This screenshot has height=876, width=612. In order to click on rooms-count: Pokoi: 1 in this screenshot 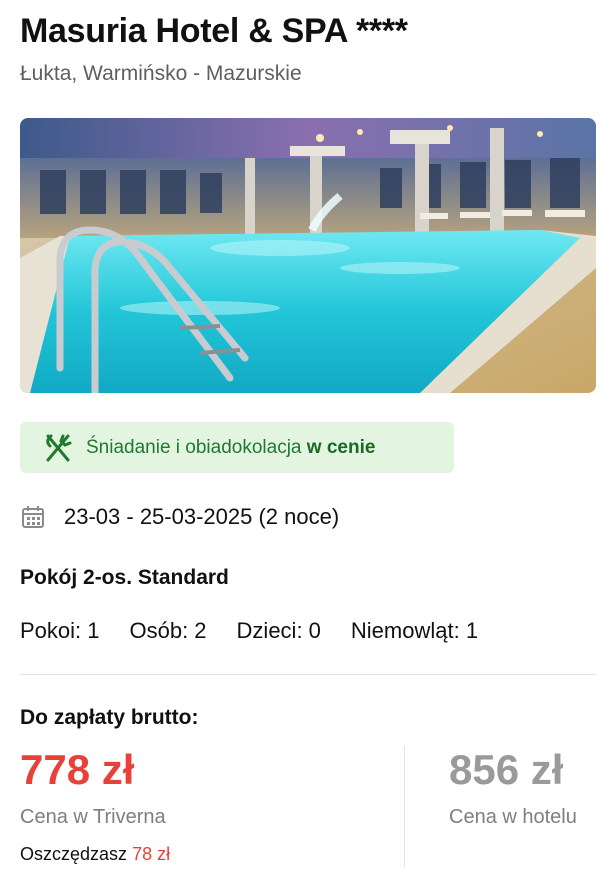, I will do `click(60, 630)`.